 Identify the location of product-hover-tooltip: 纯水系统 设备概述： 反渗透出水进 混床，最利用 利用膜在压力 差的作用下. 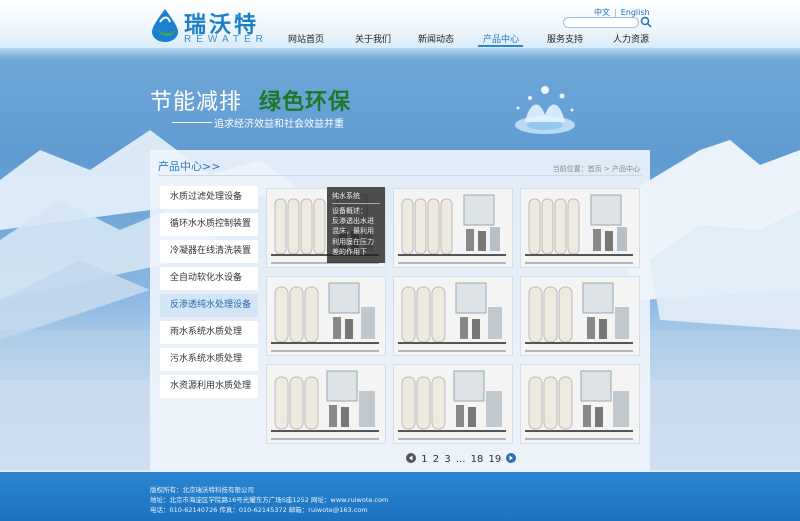
(356, 225).